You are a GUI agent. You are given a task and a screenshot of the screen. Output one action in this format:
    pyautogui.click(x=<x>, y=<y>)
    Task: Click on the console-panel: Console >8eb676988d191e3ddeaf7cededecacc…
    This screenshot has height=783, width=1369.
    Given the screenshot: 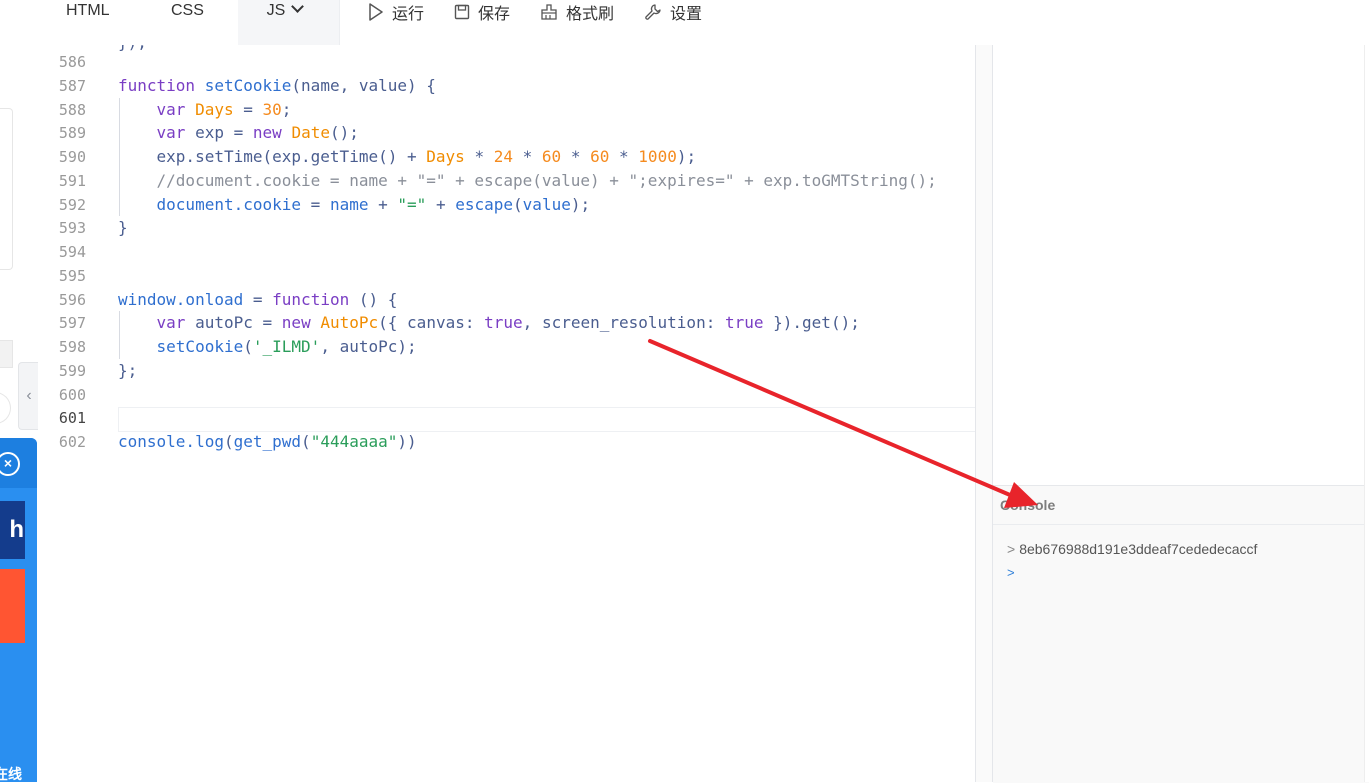 What is the action you would take?
    pyautogui.click(x=1181, y=634)
    